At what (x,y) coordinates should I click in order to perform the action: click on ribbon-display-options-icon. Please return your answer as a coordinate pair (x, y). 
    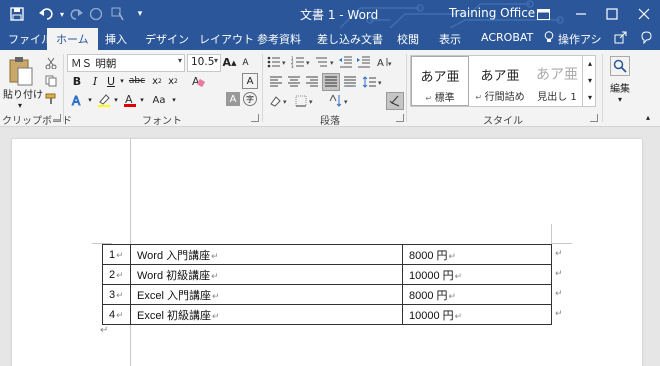
    Looking at the image, I should click on (543, 14).